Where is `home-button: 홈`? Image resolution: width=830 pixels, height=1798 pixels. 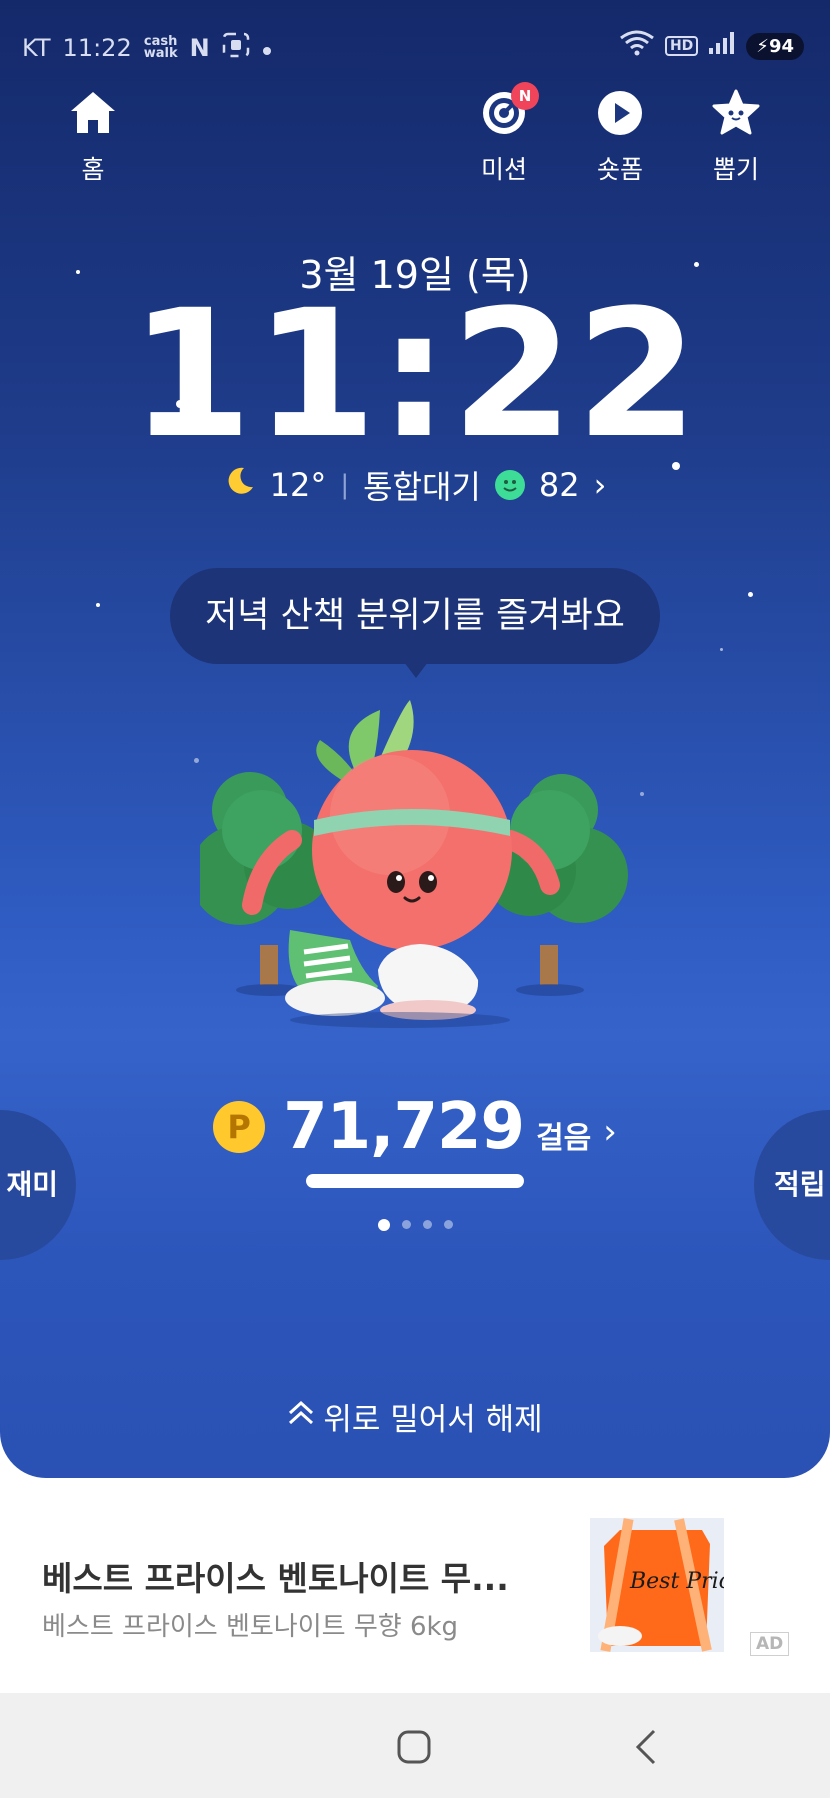
home-button: 홈 is located at coordinates (93, 137).